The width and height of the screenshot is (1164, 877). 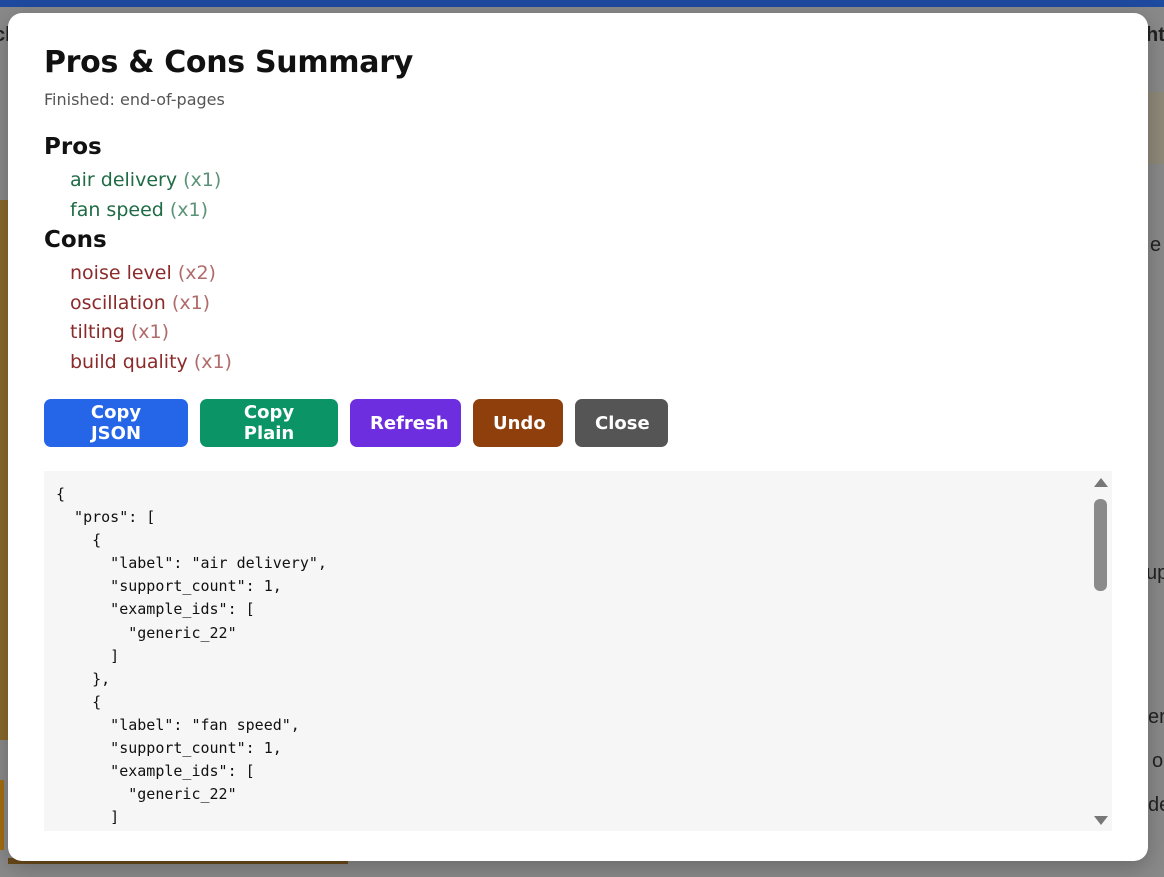 What do you see at coordinates (75, 240) in the screenshot?
I see `cons-heading: Cons` at bounding box center [75, 240].